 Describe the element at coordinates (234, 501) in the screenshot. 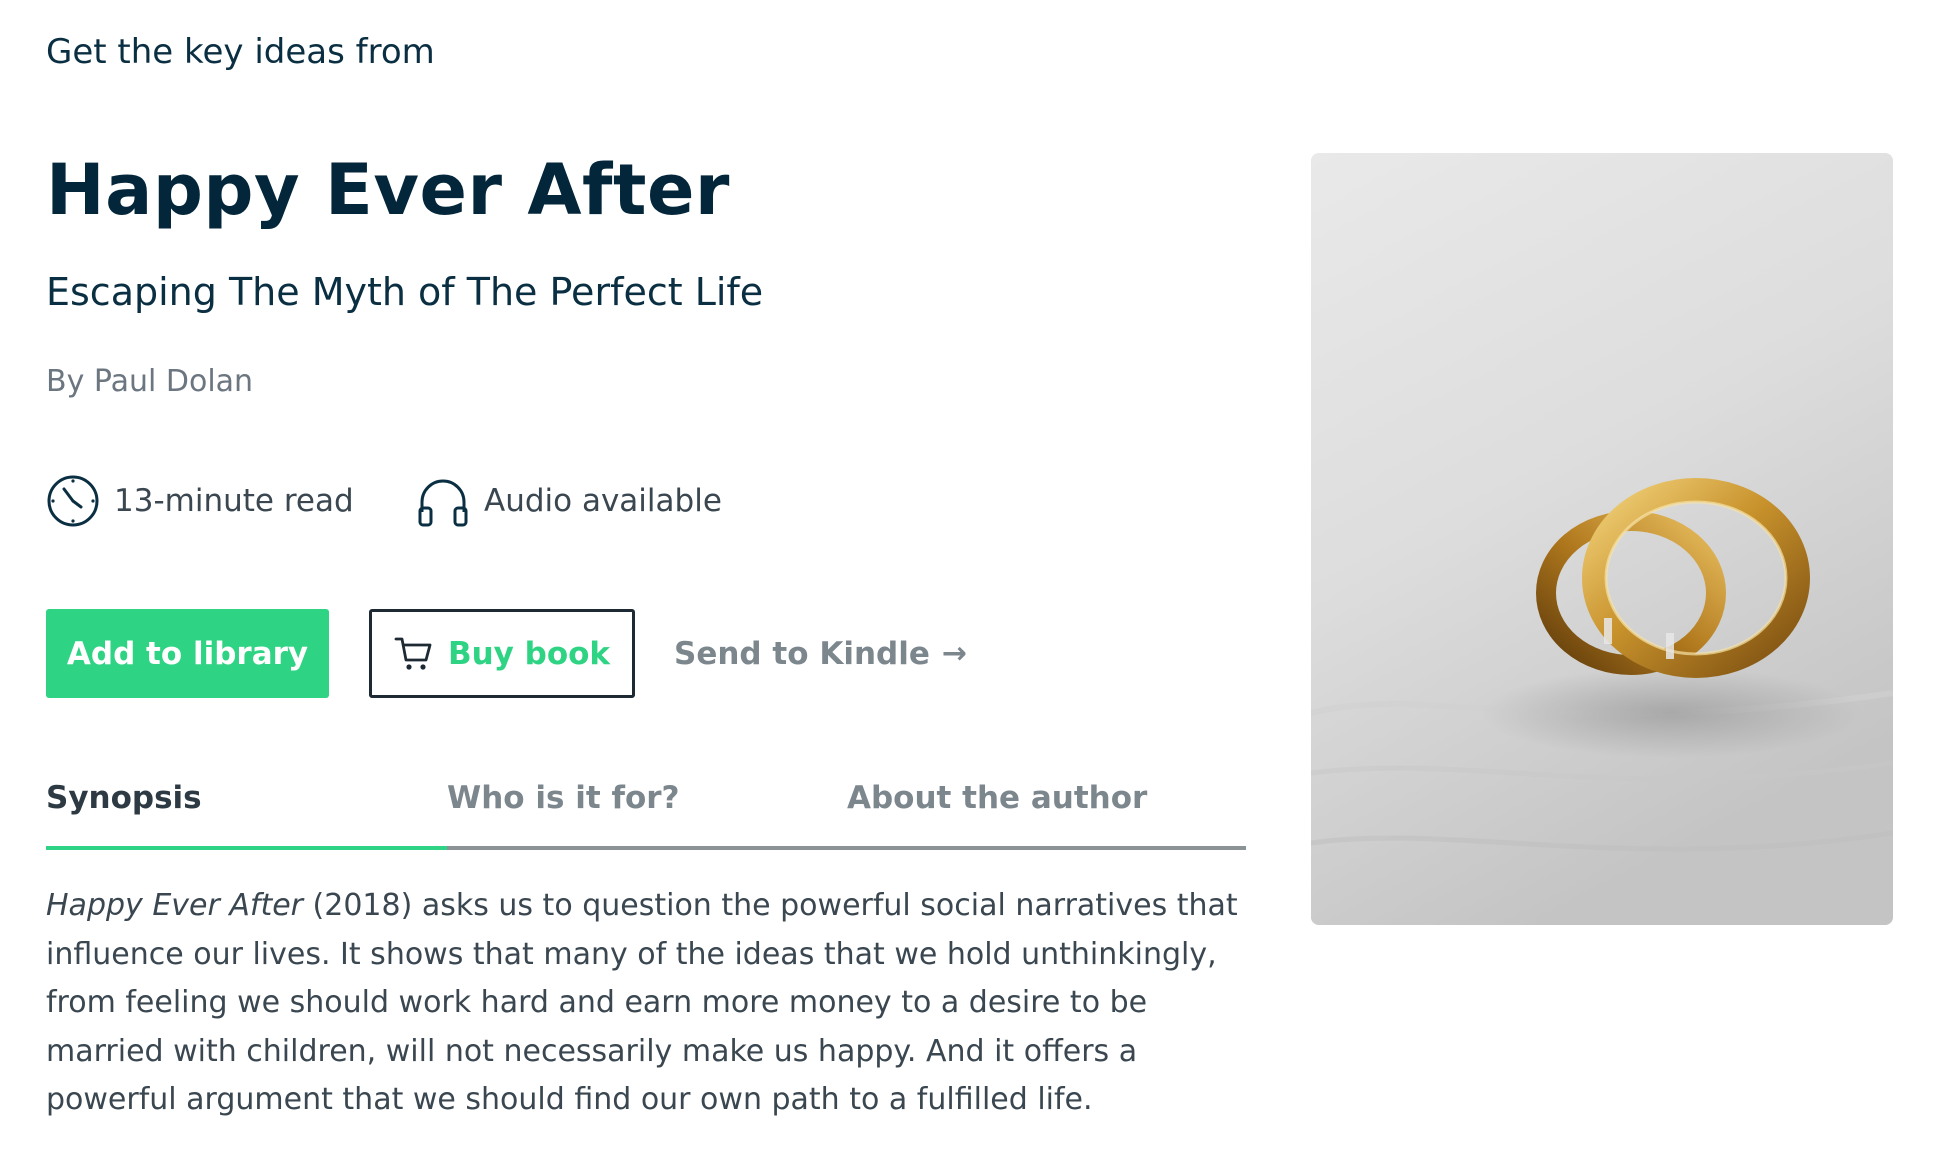

I see `read-time-label: 13-minute read` at that location.